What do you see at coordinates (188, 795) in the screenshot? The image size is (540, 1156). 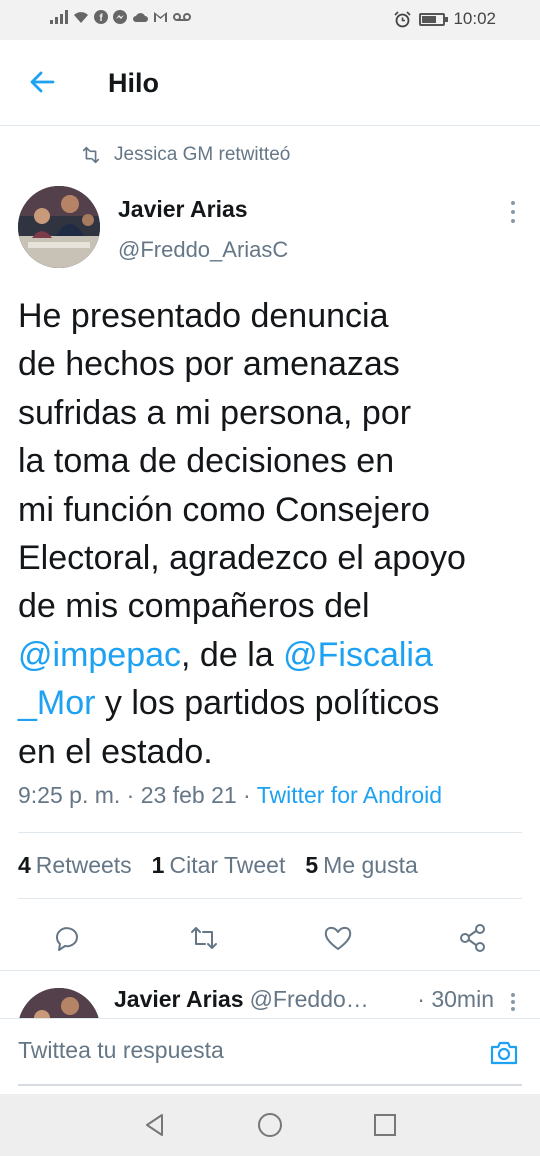 I see `tweet-date: 23 feb 21` at bounding box center [188, 795].